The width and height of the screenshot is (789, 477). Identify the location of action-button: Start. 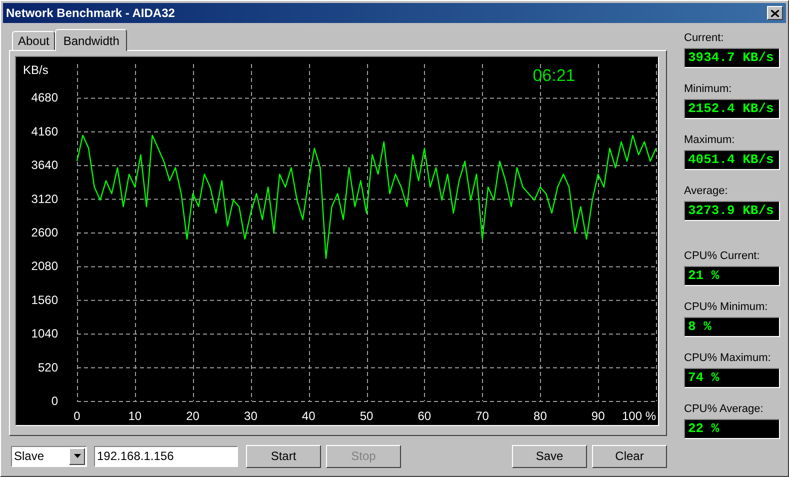
(283, 456).